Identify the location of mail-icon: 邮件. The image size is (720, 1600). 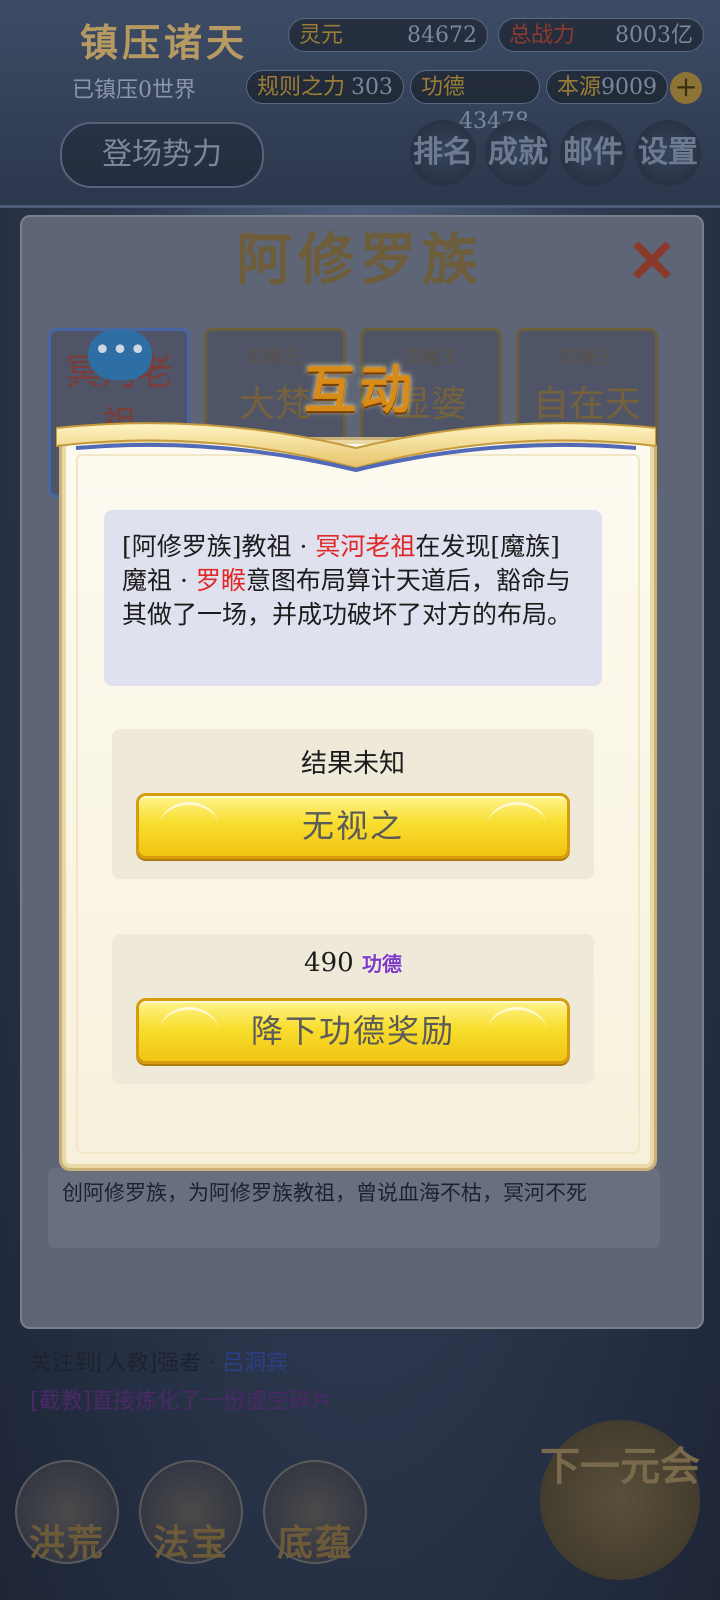
(593, 153).